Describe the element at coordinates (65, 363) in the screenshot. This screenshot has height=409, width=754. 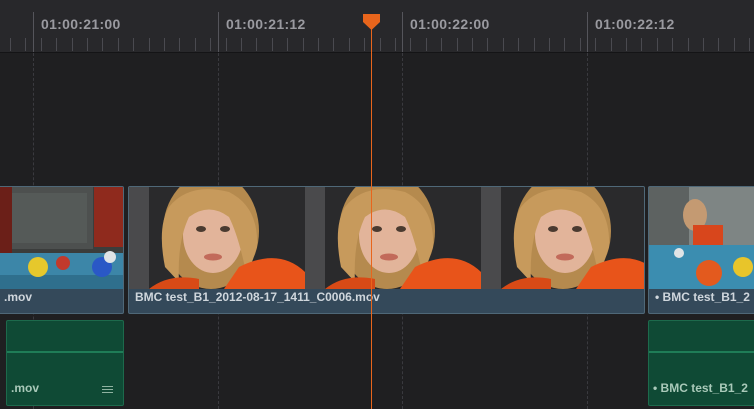
I see `audio-clip: .mov` at that location.